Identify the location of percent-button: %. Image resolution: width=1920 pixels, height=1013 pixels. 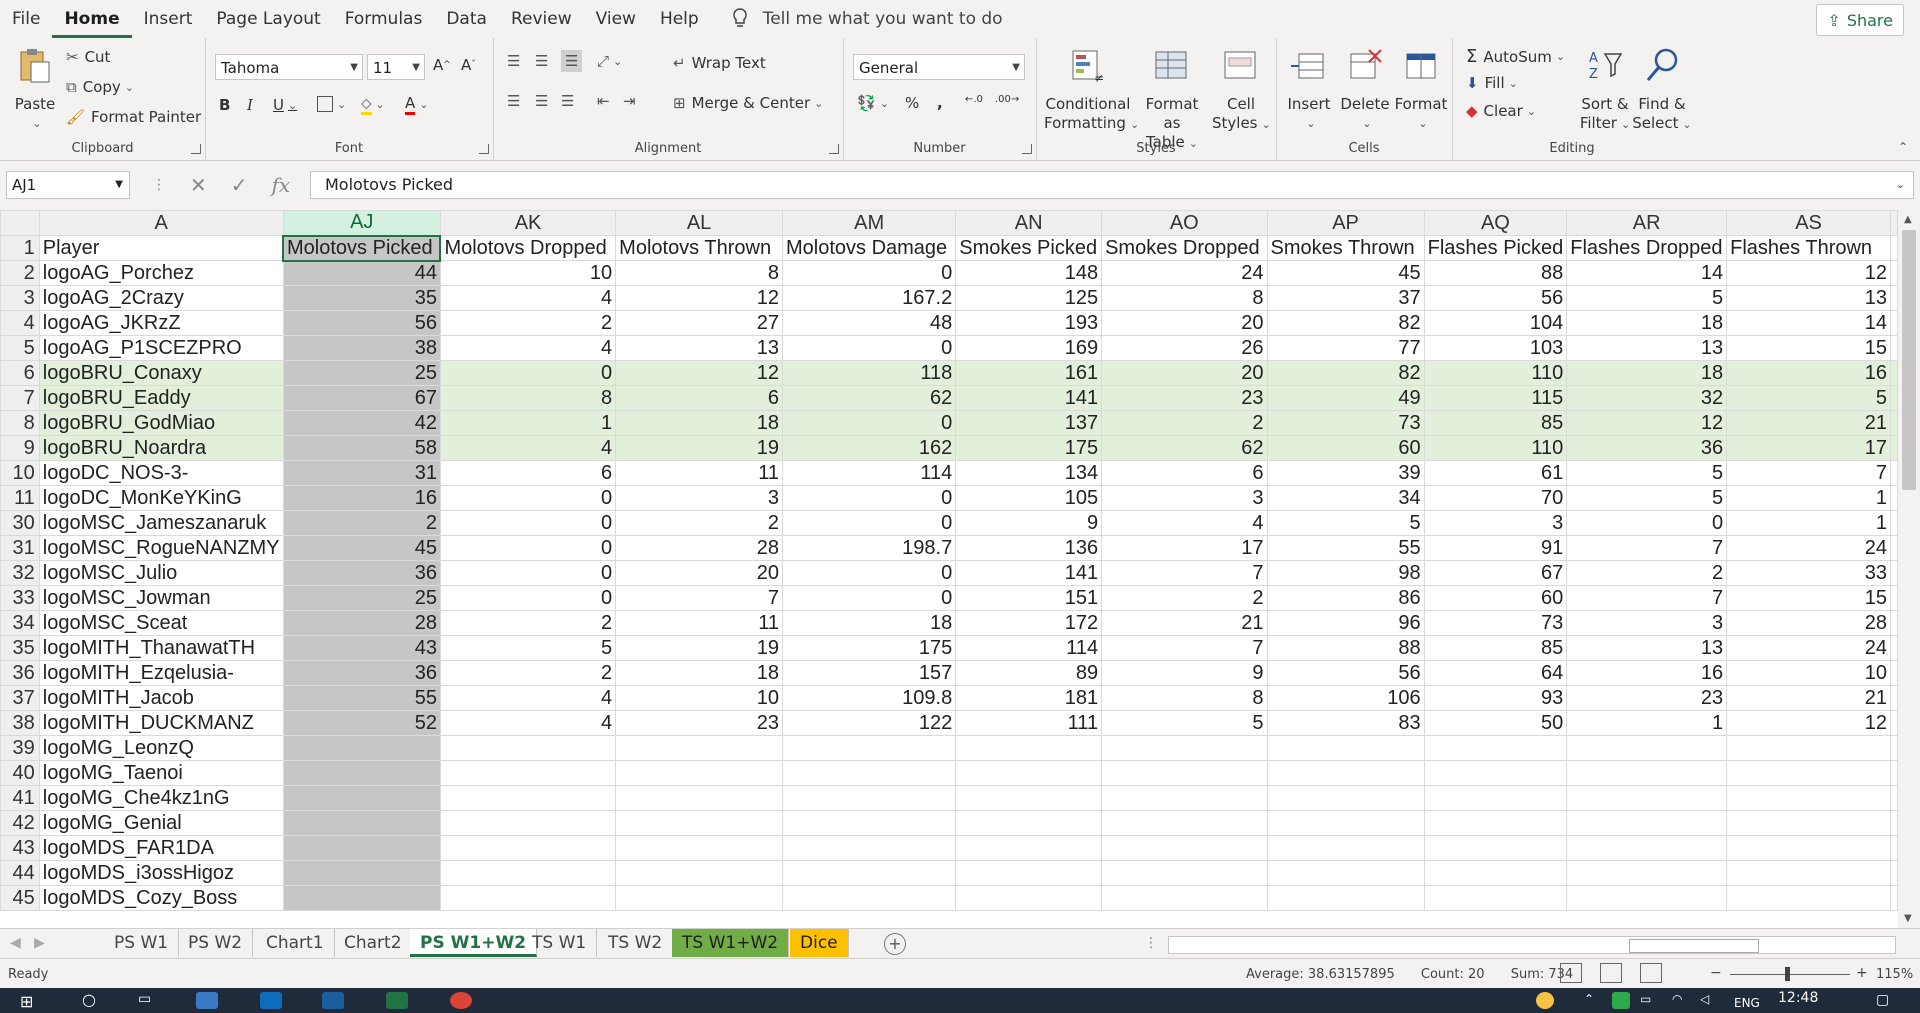
(912, 103).